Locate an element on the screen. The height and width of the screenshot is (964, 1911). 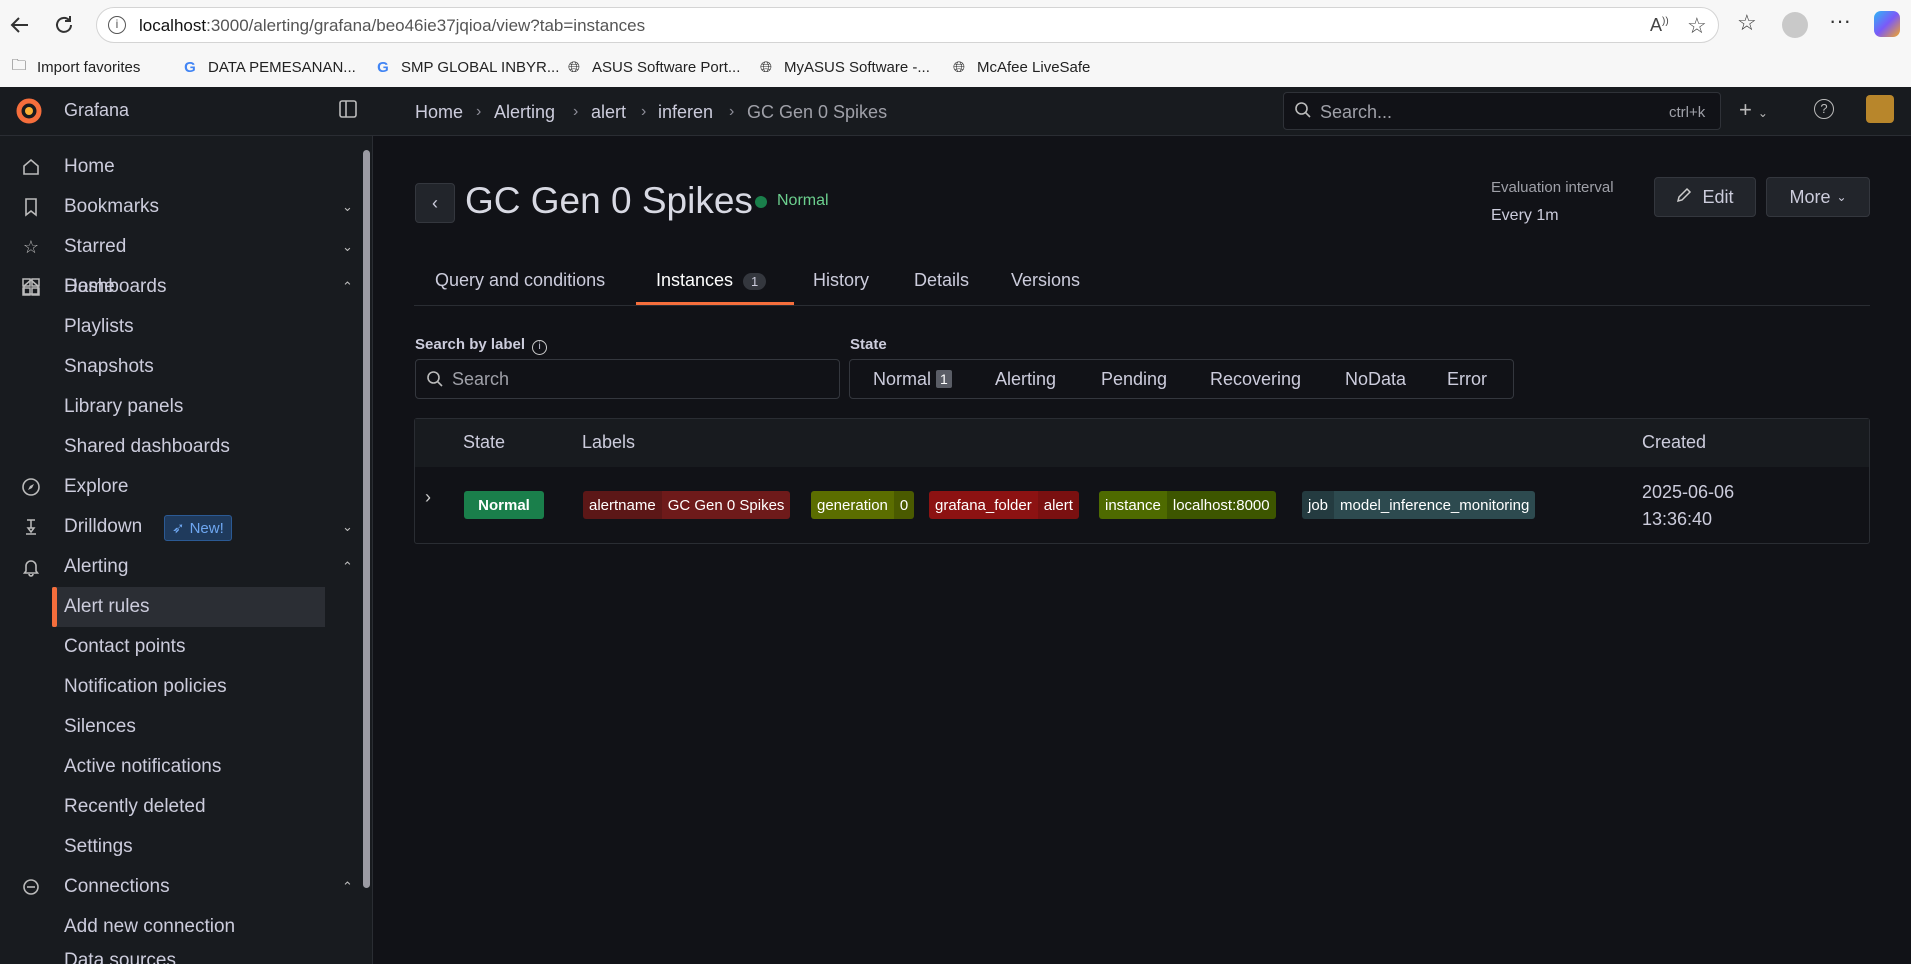
back-button is located at coordinates (20, 25).